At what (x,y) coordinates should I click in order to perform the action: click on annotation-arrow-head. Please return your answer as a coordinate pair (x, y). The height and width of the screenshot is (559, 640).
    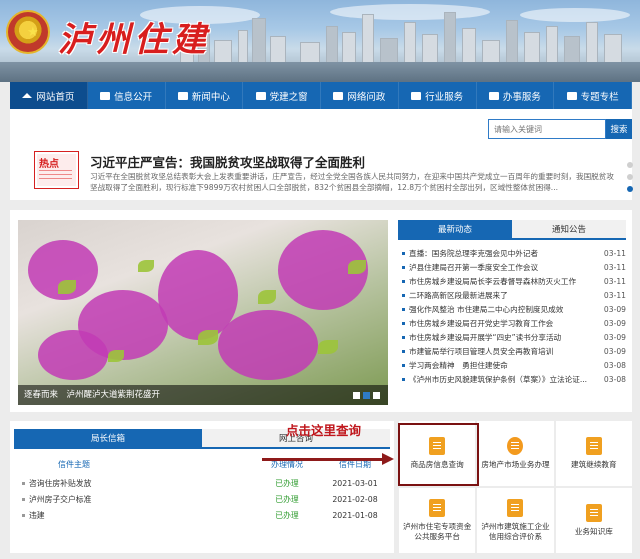
    Looking at the image, I should click on (388, 459).